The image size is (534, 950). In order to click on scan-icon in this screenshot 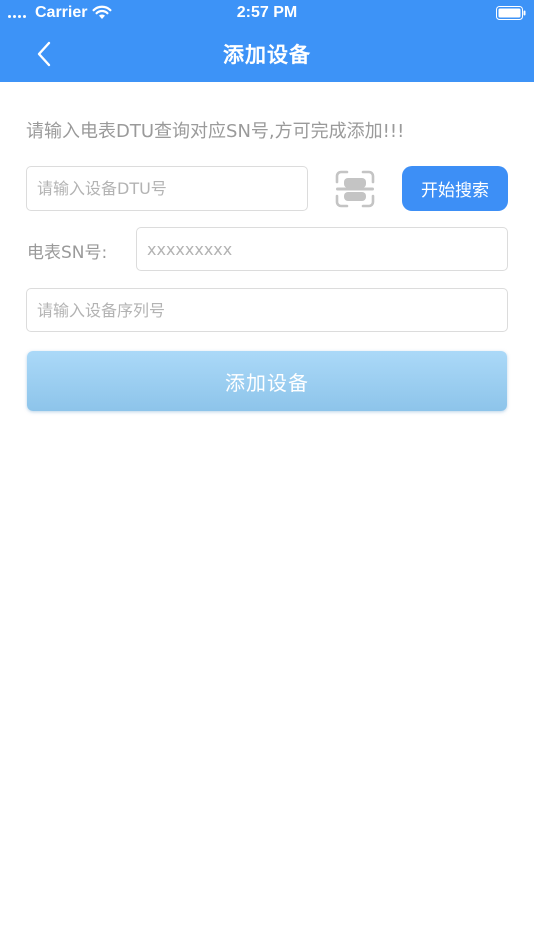, I will do `click(355, 189)`.